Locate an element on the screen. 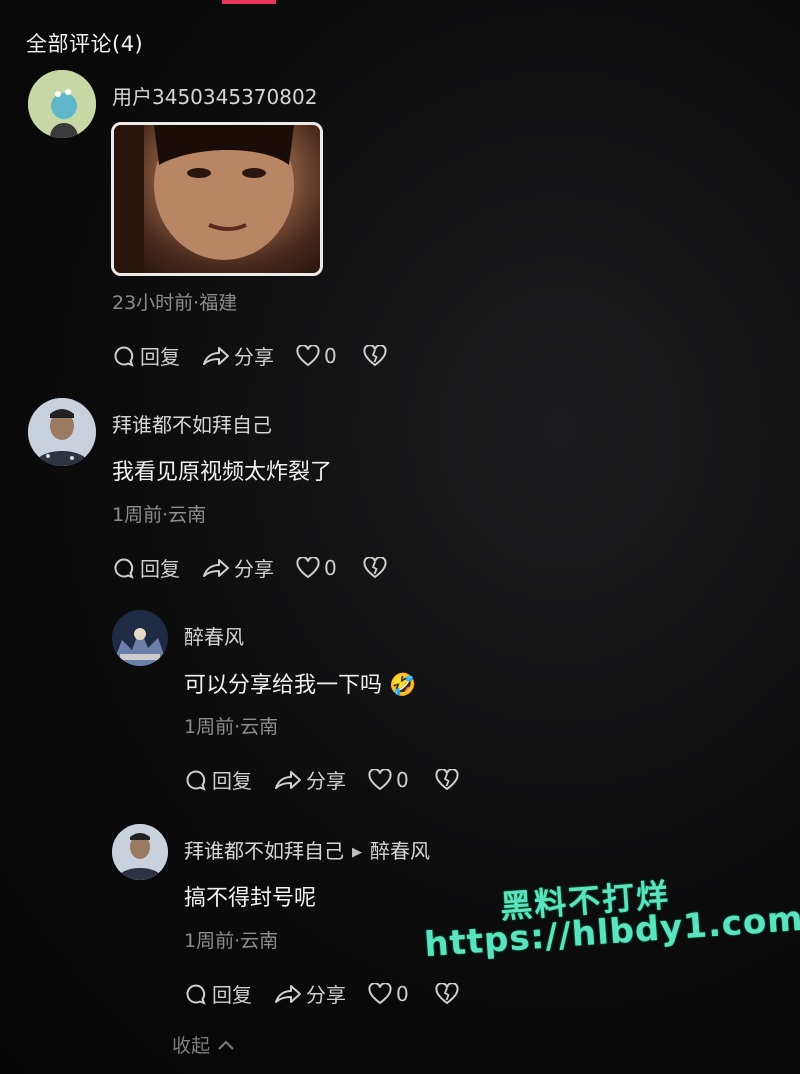 The image size is (800, 1074). reply-username: 拜谁都不如拜自己 is located at coordinates (264, 851).